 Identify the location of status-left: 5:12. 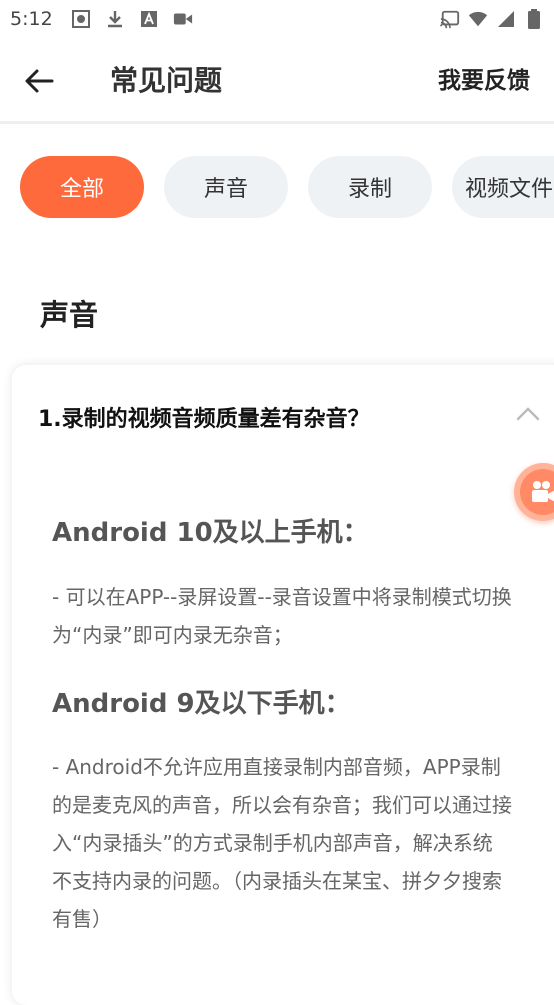
(101, 19).